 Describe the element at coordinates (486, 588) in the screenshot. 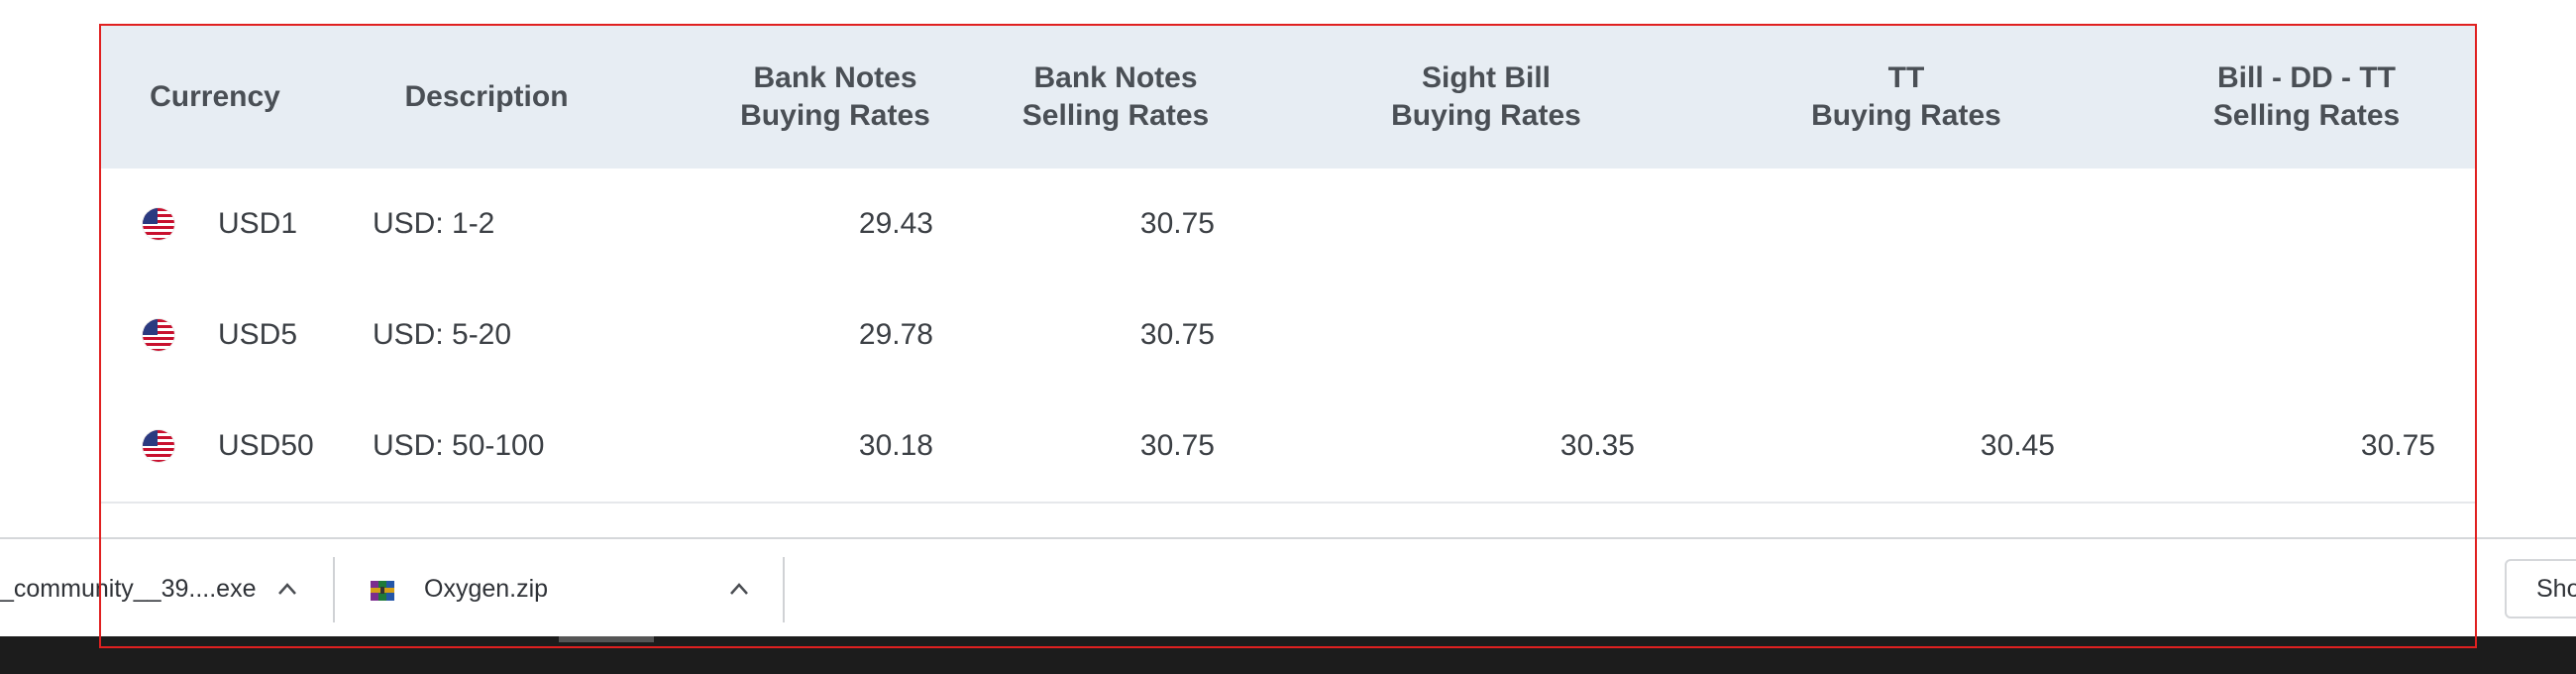

I see `download-filename: Oxygen.zip` at that location.